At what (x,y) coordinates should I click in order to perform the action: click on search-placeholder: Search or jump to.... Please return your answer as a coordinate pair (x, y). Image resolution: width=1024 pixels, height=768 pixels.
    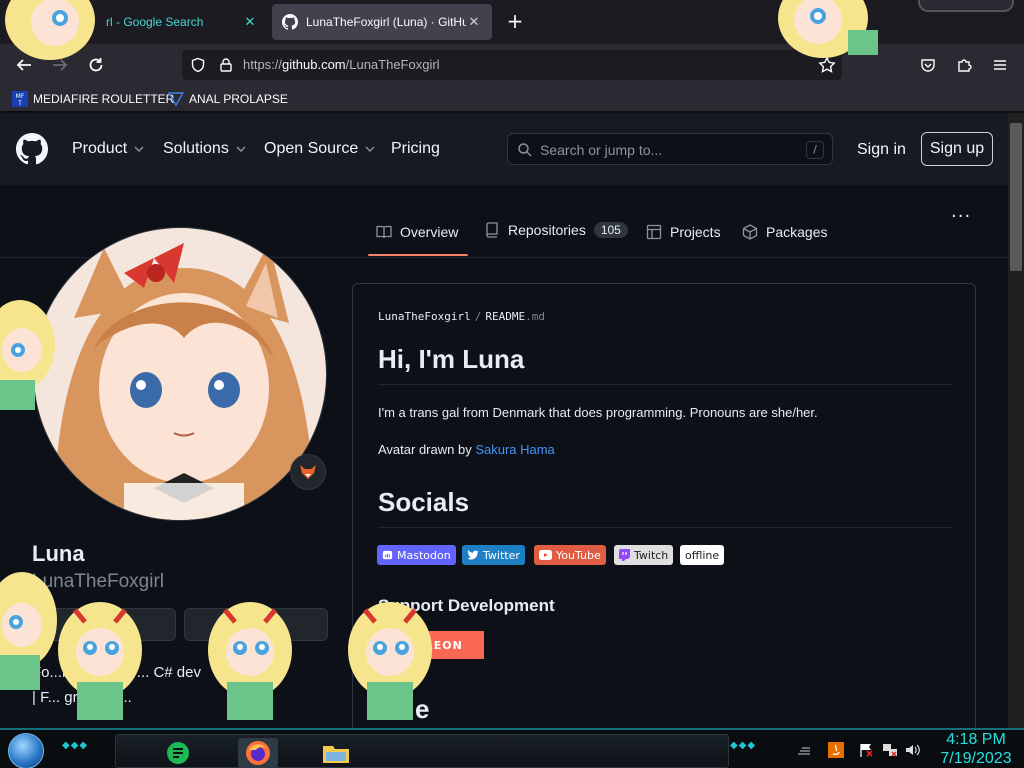
    Looking at the image, I should click on (601, 150).